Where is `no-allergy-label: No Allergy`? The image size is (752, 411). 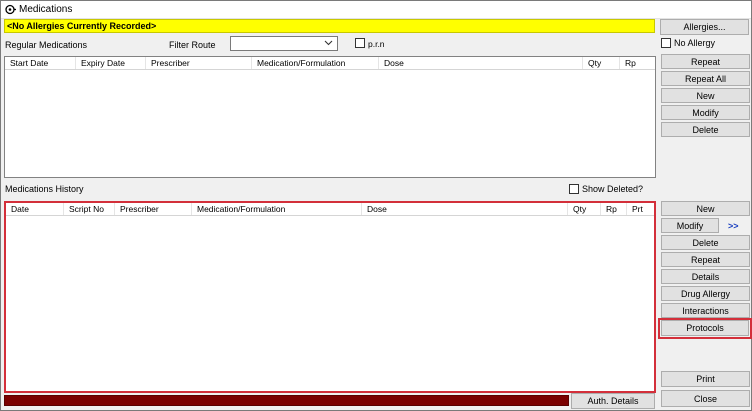
no-allergy-label: No Allergy is located at coordinates (695, 43).